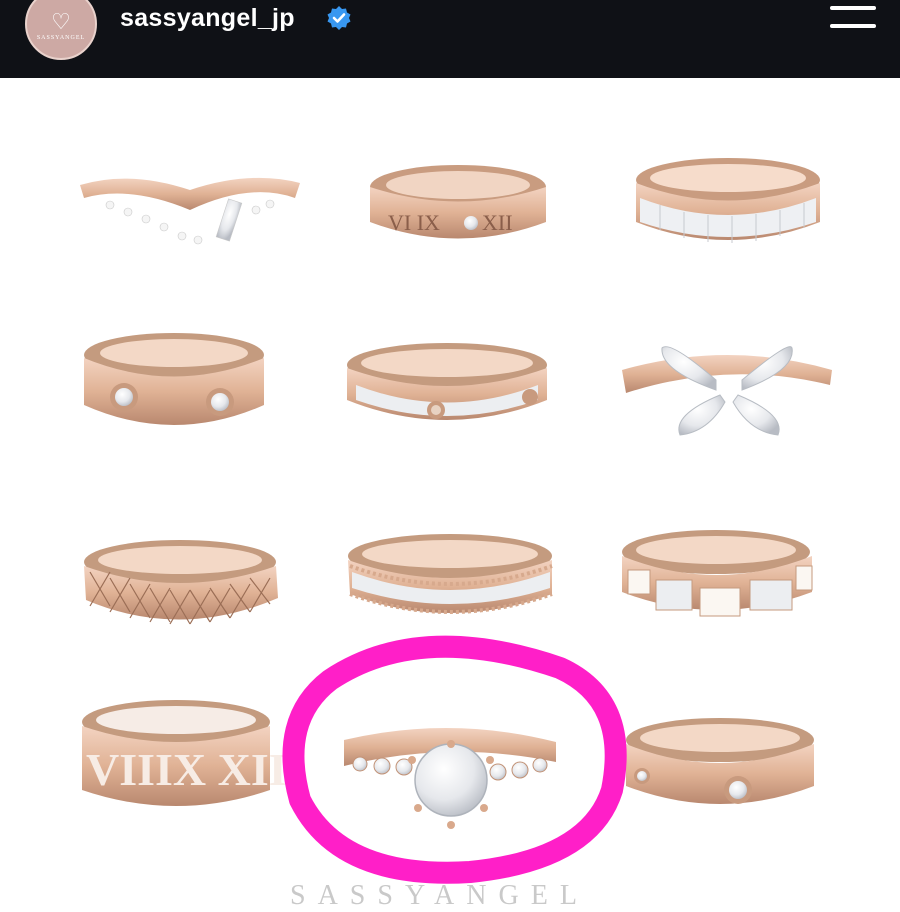 Image resolution: width=900 pixels, height=912 pixels. What do you see at coordinates (720, 761) in the screenshot?
I see `diamond-love-ring` at bounding box center [720, 761].